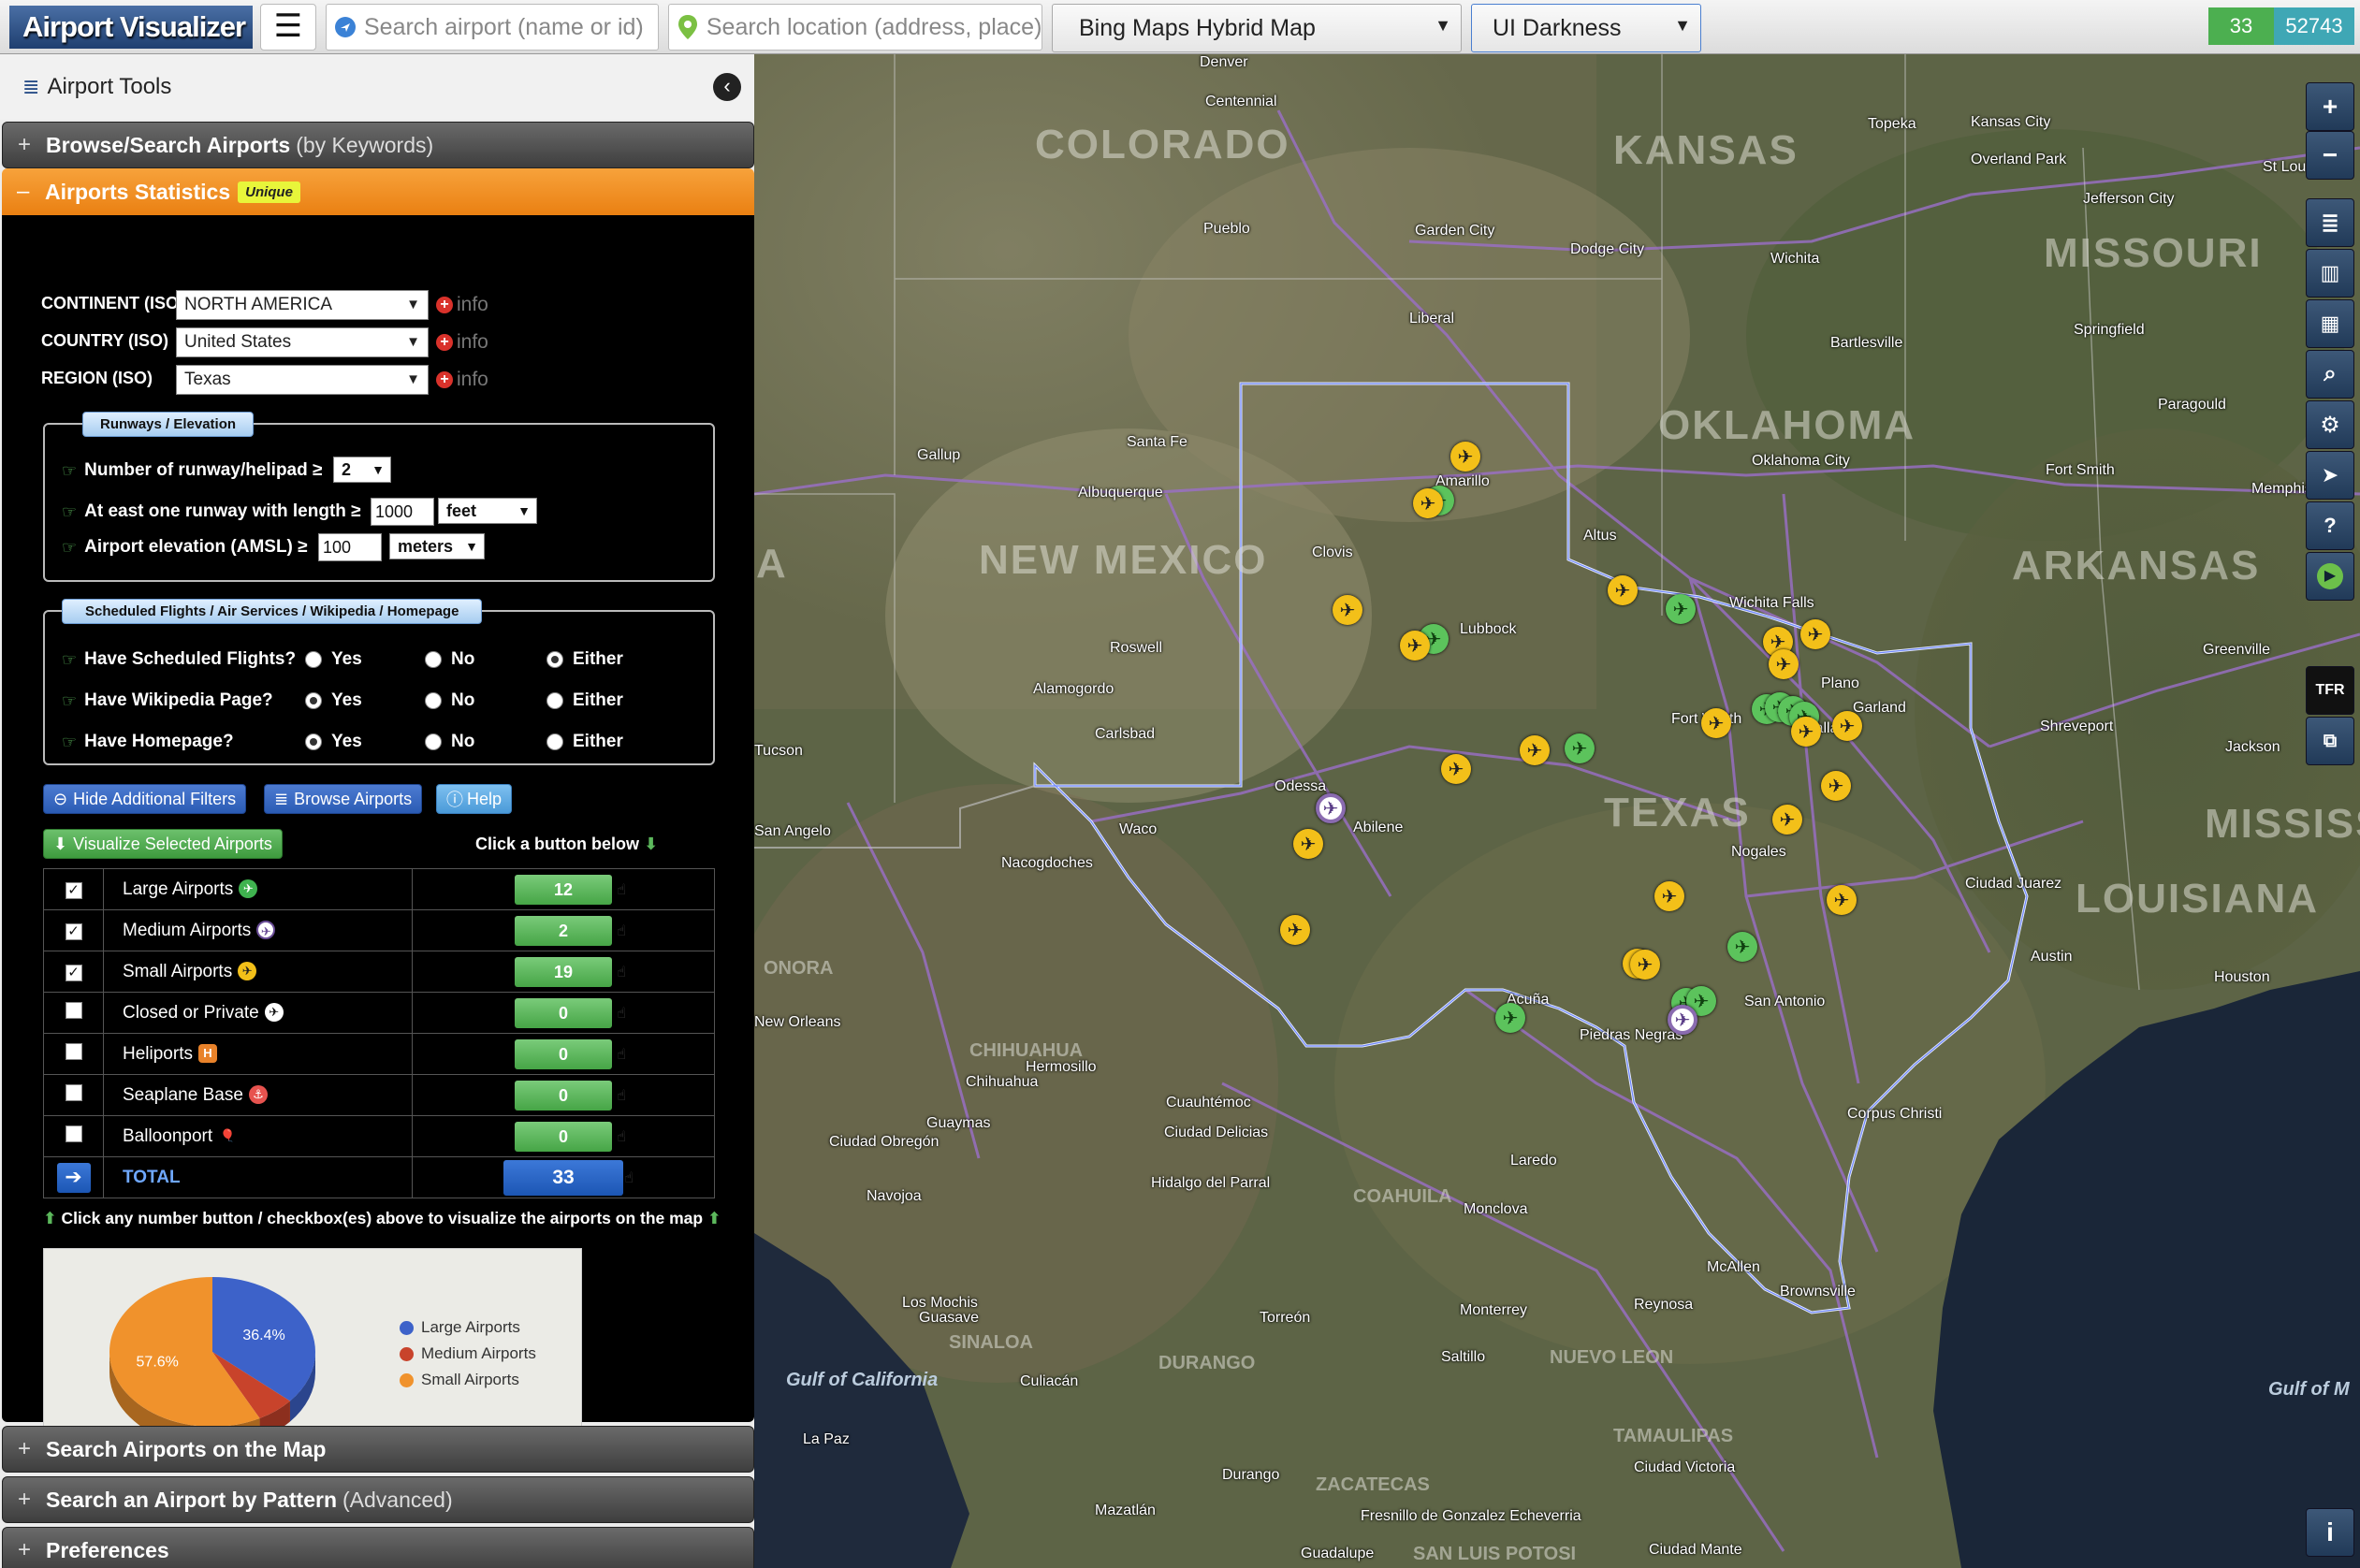 This screenshot has width=2360, height=1568. Describe the element at coordinates (2242, 977) in the screenshot. I see `city-label: Houston` at that location.